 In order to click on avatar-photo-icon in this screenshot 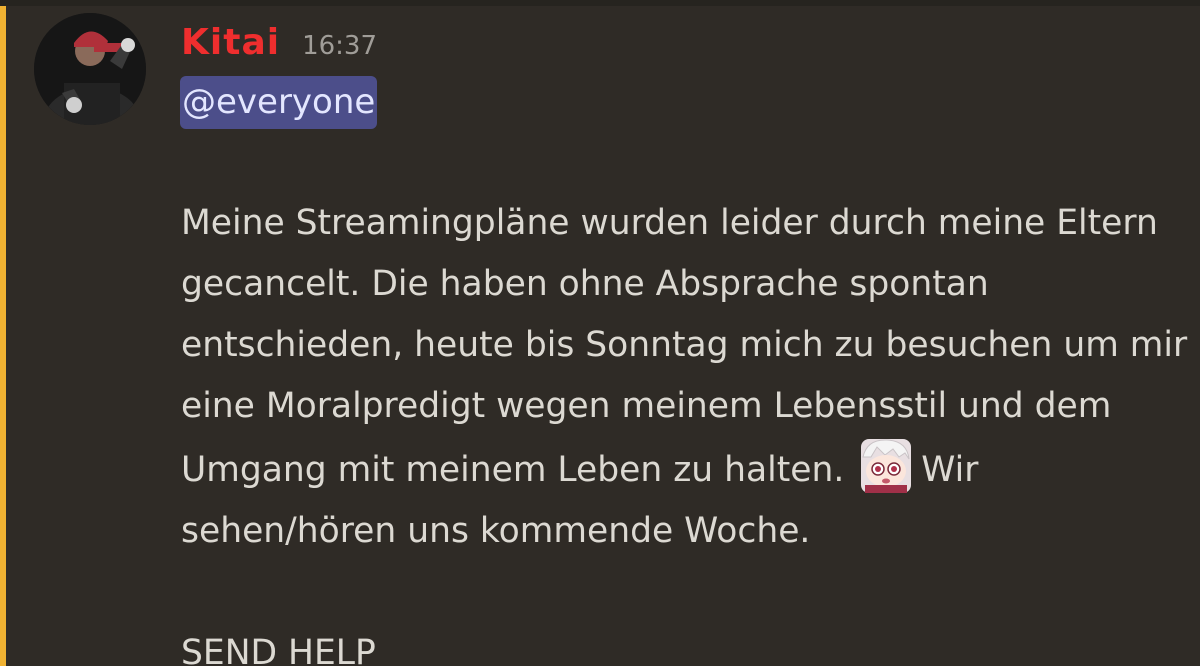, I will do `click(90, 69)`.